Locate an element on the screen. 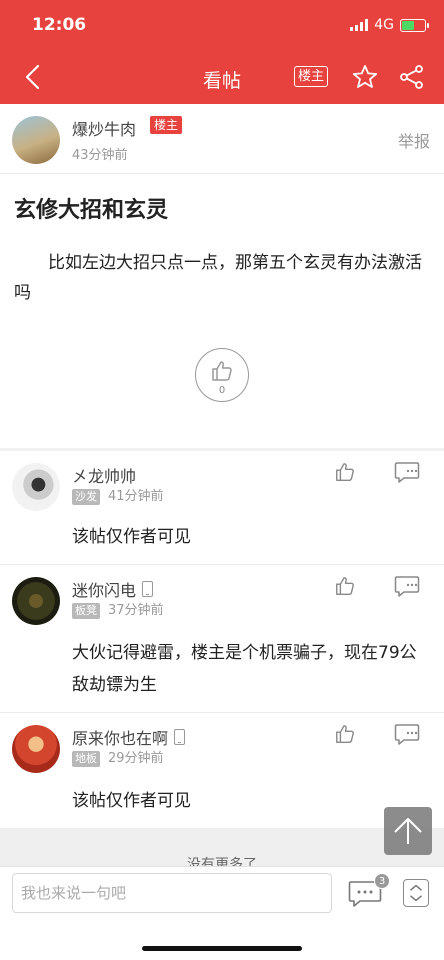  home-indicator is located at coordinates (222, 948).